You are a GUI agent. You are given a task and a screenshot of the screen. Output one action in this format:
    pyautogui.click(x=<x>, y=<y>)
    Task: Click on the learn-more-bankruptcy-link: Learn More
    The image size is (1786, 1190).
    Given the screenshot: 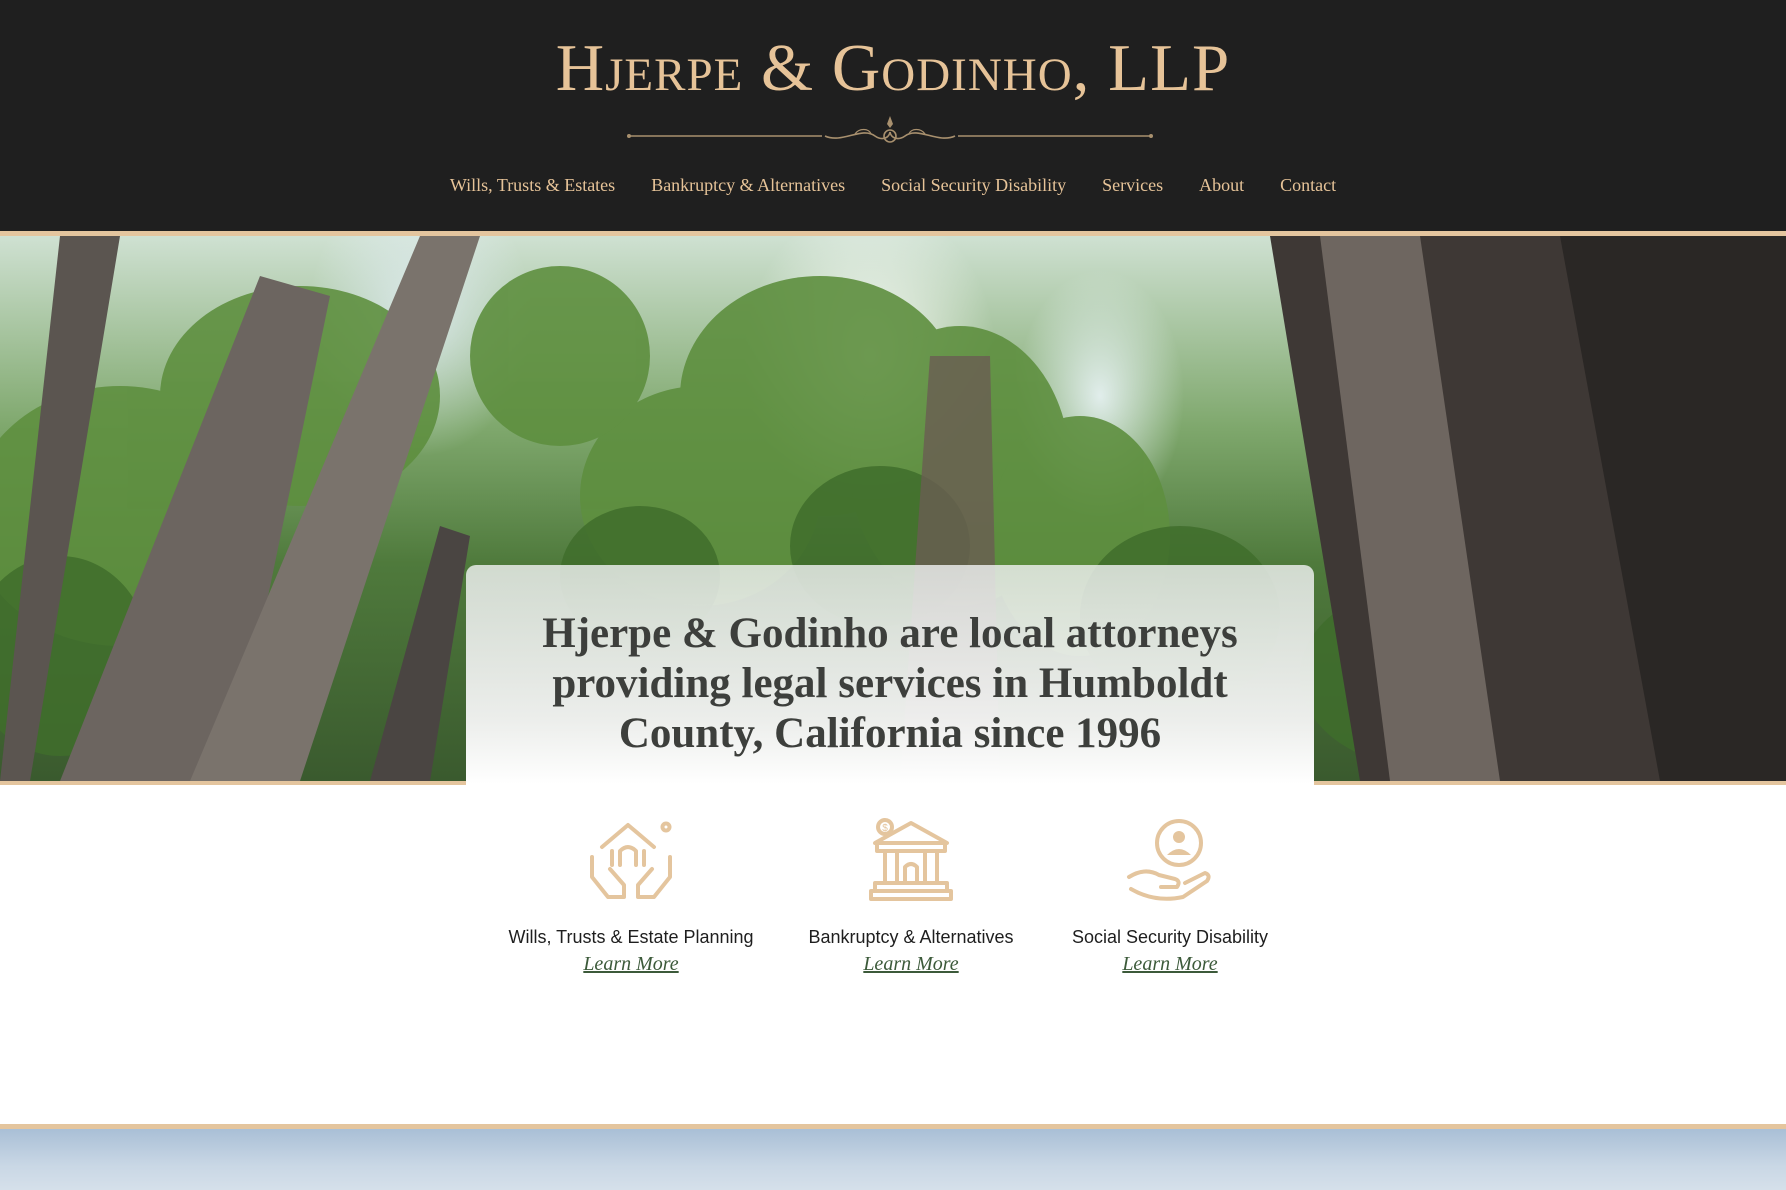 What is the action you would take?
    pyautogui.click(x=910, y=964)
    